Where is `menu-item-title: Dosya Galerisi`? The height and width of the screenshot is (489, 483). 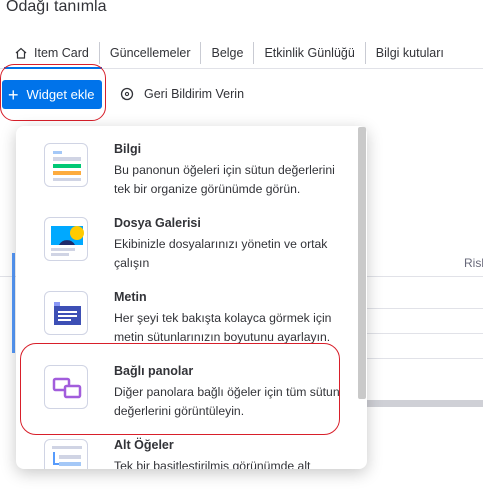 menu-item-title: Dosya Galerisi is located at coordinates (157, 223).